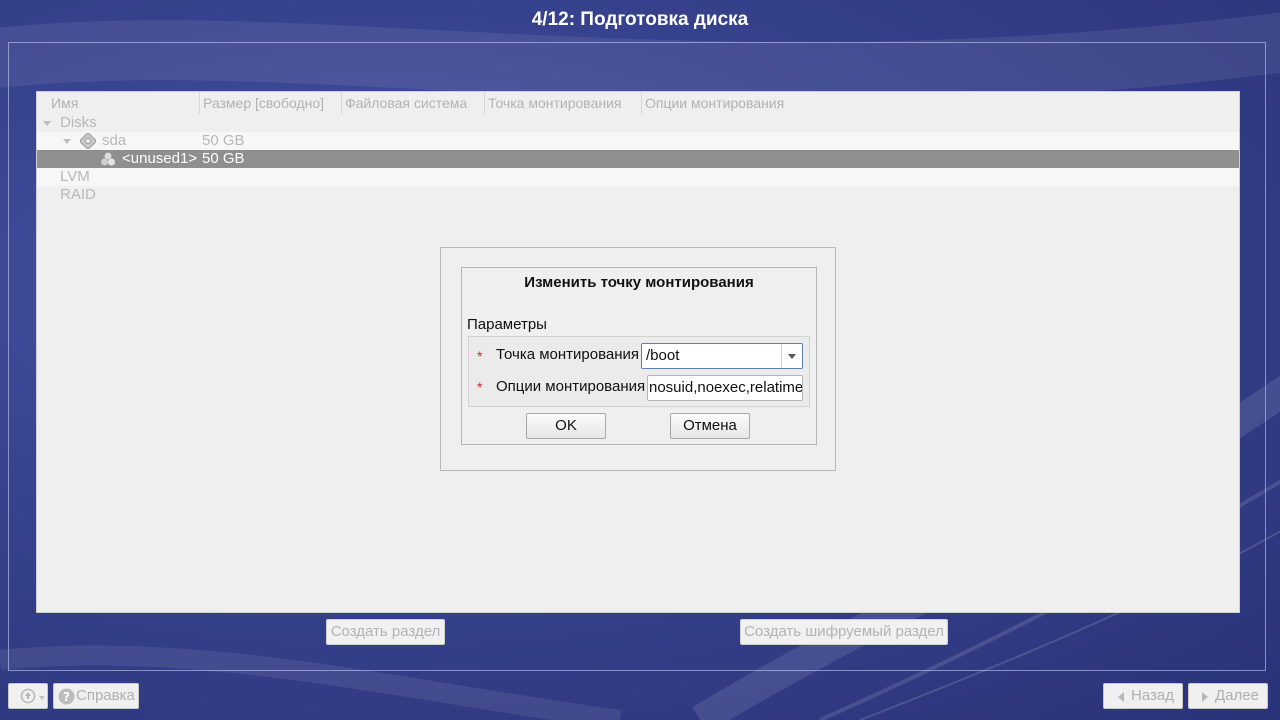 This screenshot has width=1280, height=720. I want to click on dialog-title: Изменить точку монтирования, so click(639, 282).